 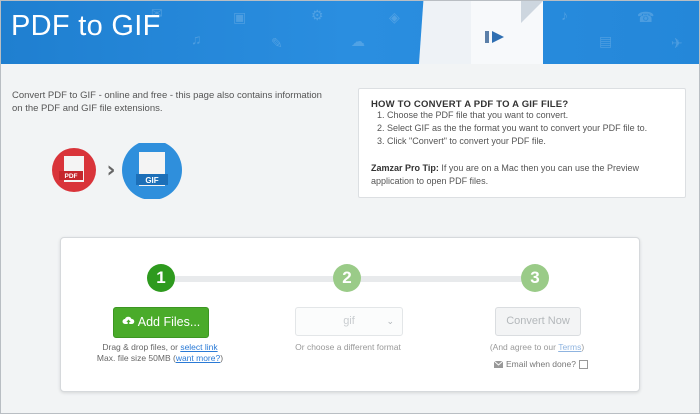 I want to click on terms-notice: (And agree to our Terms), so click(x=537, y=347).